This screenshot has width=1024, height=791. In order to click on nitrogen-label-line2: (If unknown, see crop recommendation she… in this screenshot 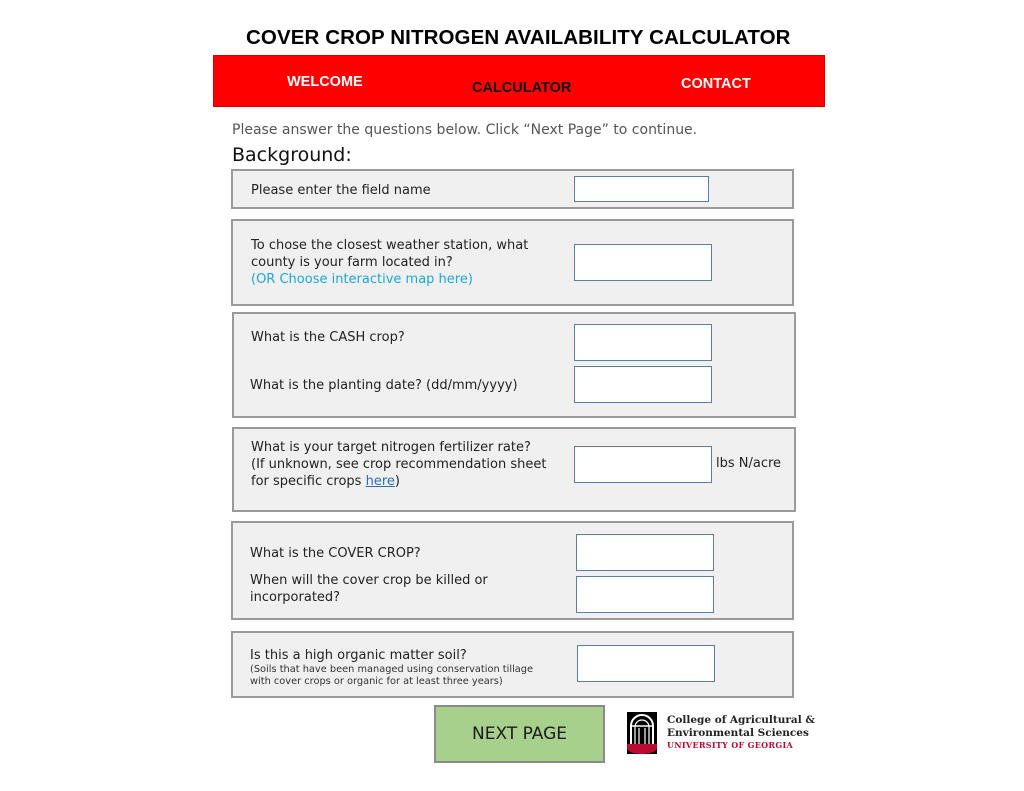, I will do `click(399, 464)`.